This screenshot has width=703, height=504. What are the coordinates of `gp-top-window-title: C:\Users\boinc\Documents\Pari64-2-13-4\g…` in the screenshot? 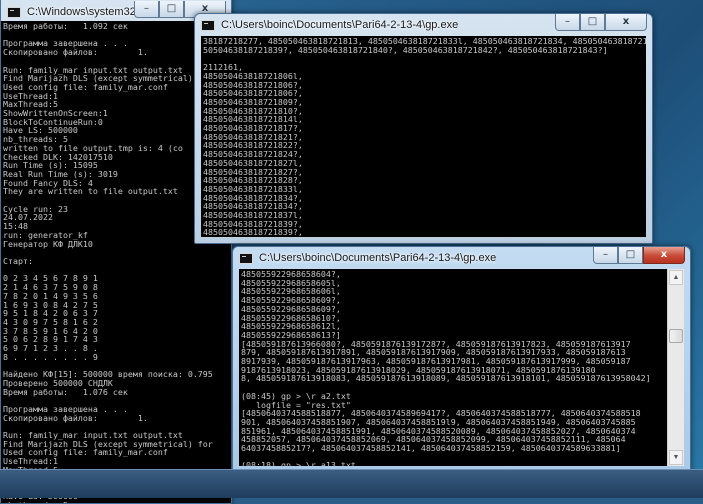 It's located at (340, 25).